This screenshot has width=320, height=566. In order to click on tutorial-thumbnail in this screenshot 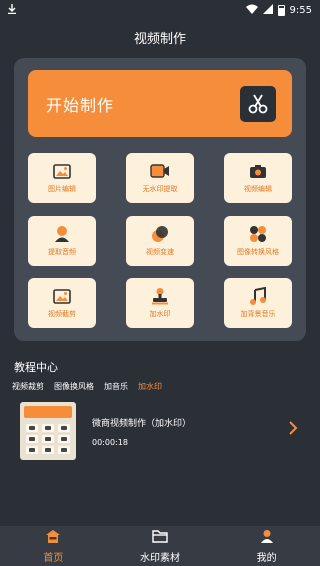, I will do `click(48, 431)`.